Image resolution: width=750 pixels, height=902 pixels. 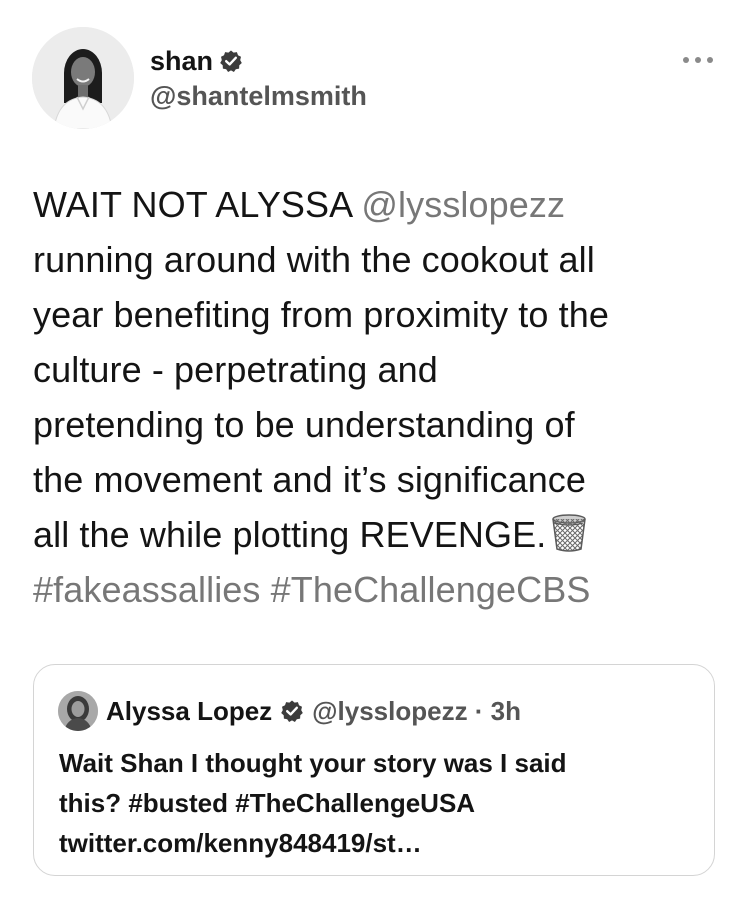 What do you see at coordinates (267, 803) in the screenshot?
I see `quoted-text-line: this? #busted #TheChallengeUSA` at bounding box center [267, 803].